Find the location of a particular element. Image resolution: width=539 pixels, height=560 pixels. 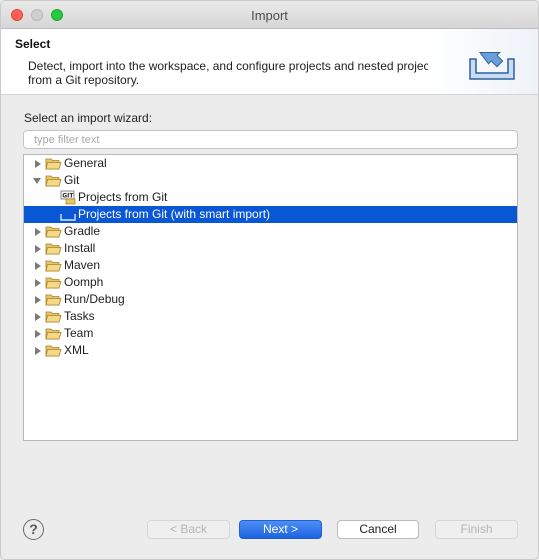

git-repo-icon: GIT is located at coordinates (68, 197).